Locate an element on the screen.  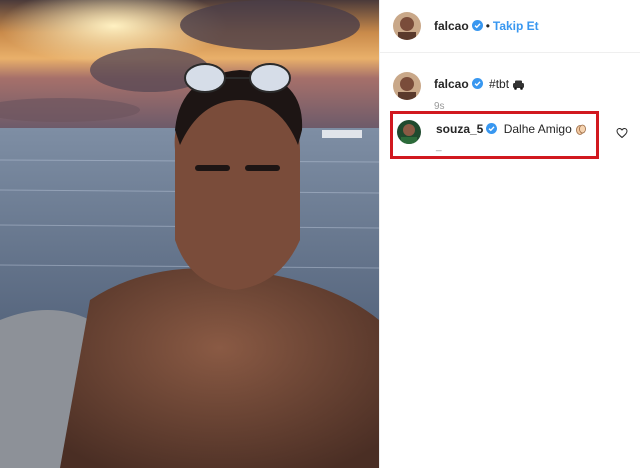
caption-row: falcao #tbt is located at coordinates (510, 88).